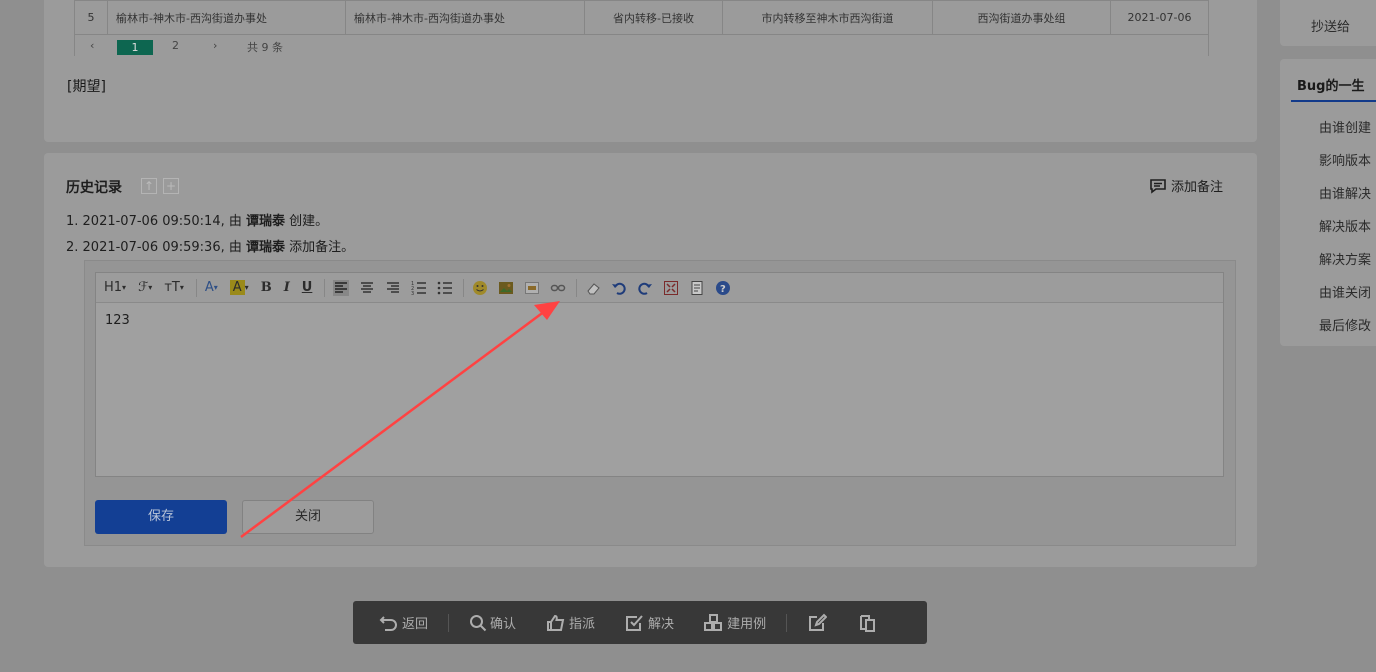 The width and height of the screenshot is (1376, 672). Describe the element at coordinates (634, 622) in the screenshot. I see `checkbox-icon` at that location.